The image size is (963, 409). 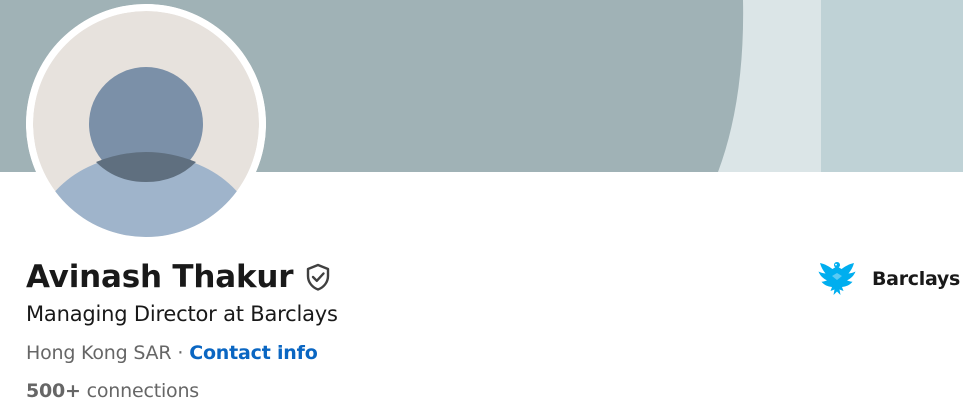 I want to click on company-name: Barclays, so click(x=916, y=279).